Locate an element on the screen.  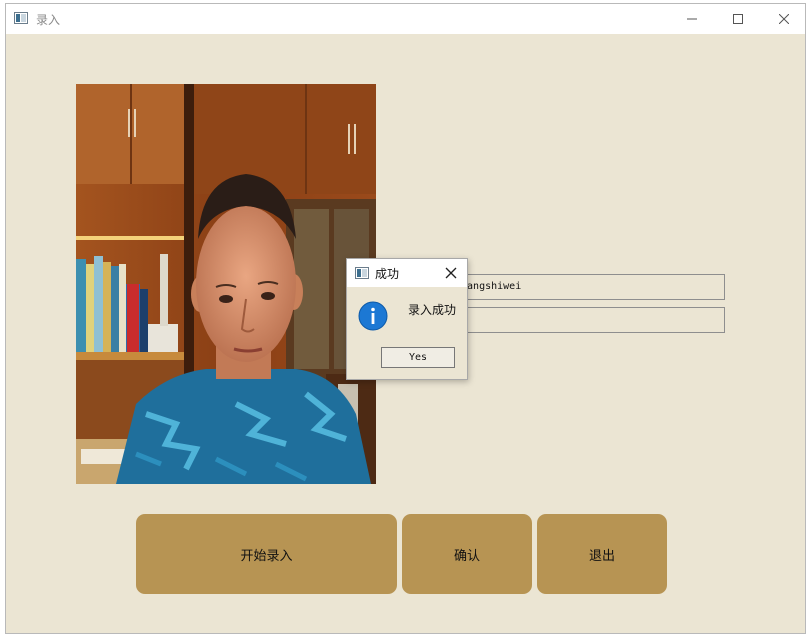
maximize-icon is located at coordinates (738, 19).